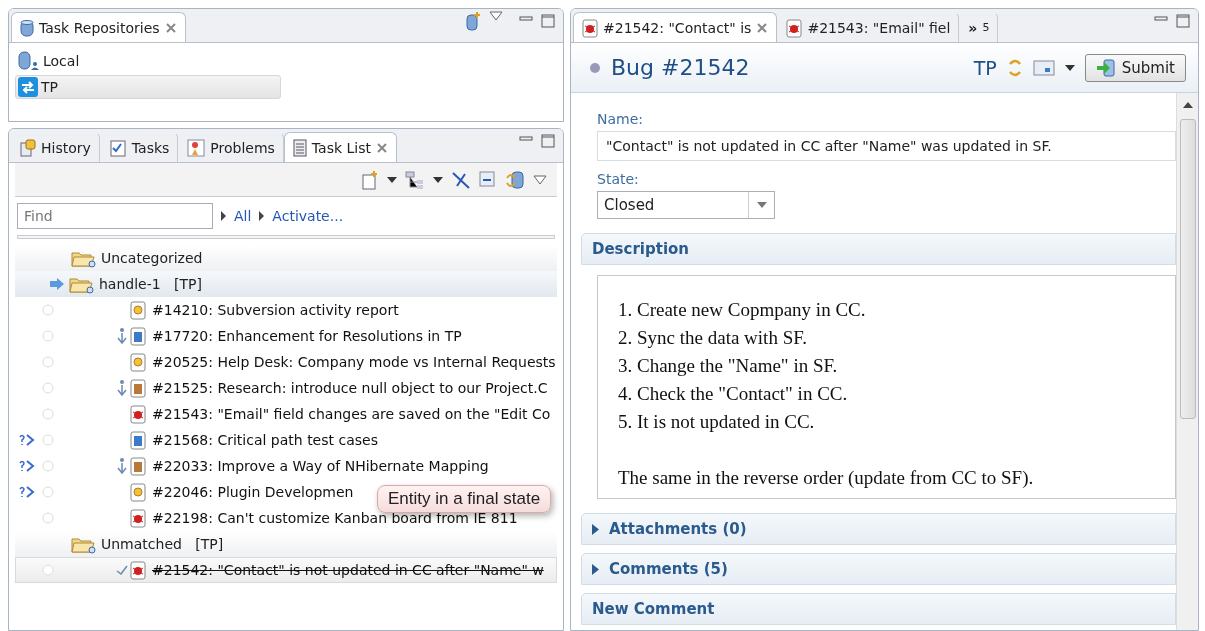 The width and height of the screenshot is (1205, 631). I want to click on field-label: Name:, so click(620, 119).